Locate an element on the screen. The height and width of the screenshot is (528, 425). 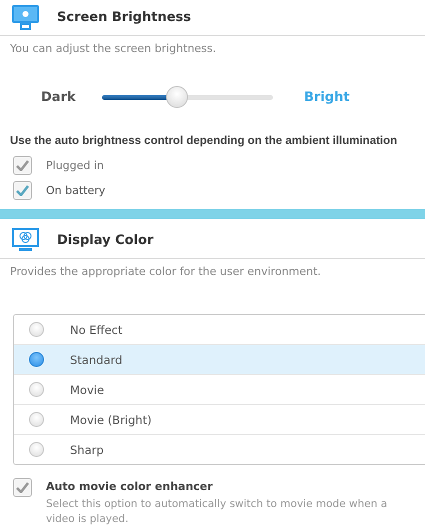
monitor-brightness-icon is located at coordinates (25, 17).